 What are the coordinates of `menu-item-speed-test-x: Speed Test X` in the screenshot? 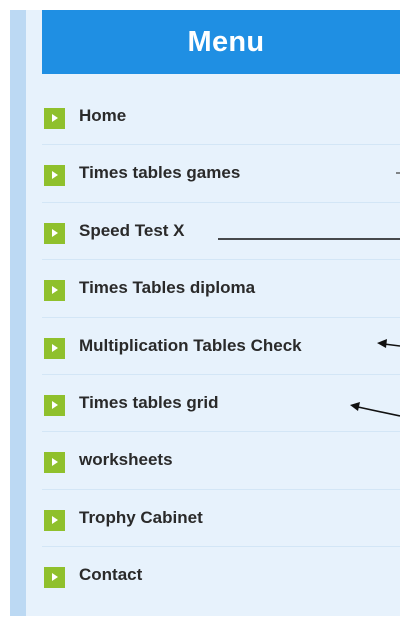 It's located at (221, 232).